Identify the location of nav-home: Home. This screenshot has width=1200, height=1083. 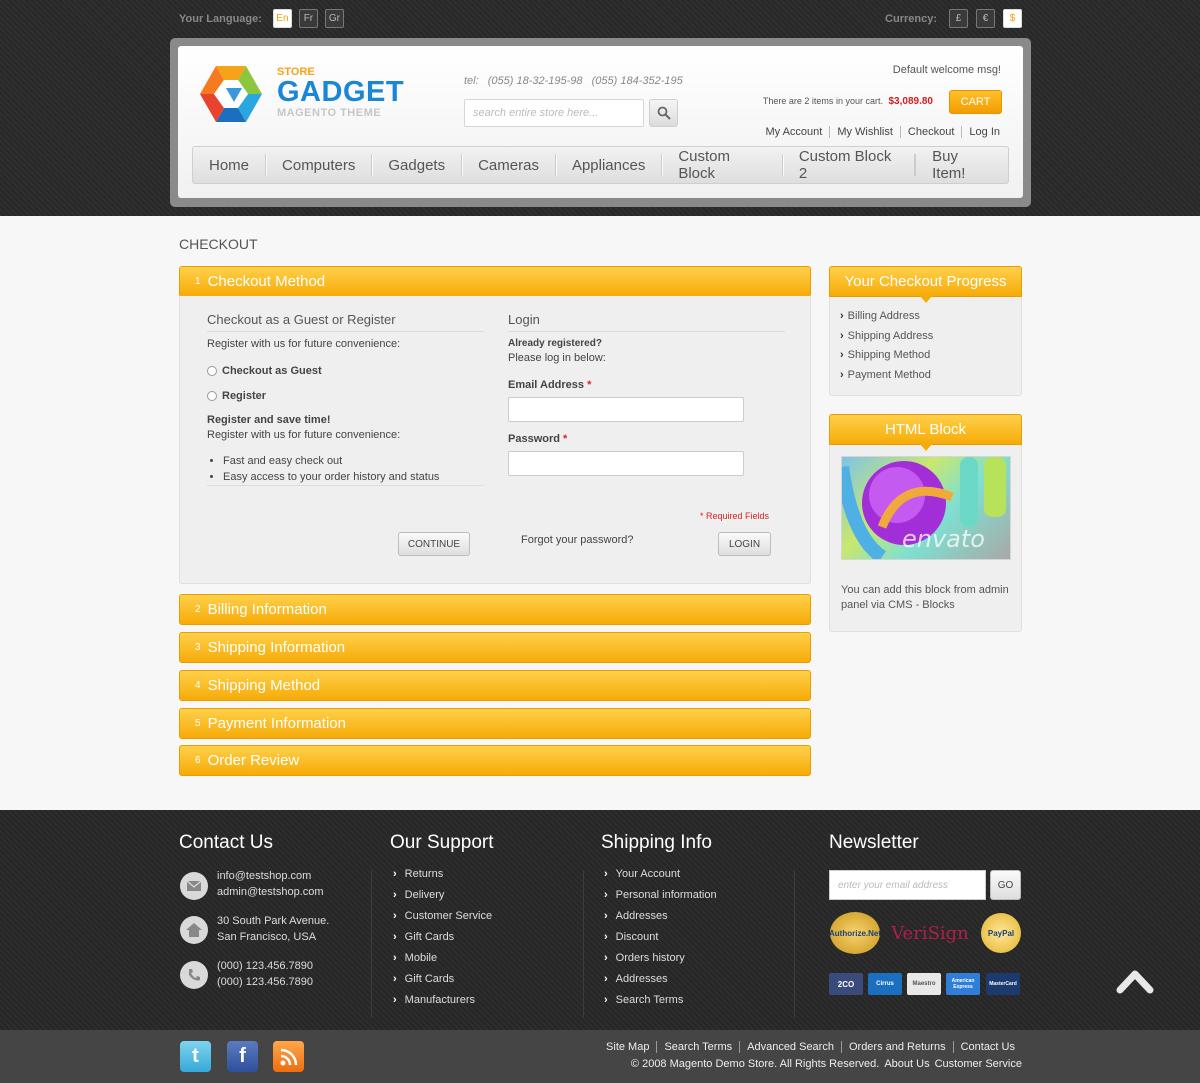
(230, 165).